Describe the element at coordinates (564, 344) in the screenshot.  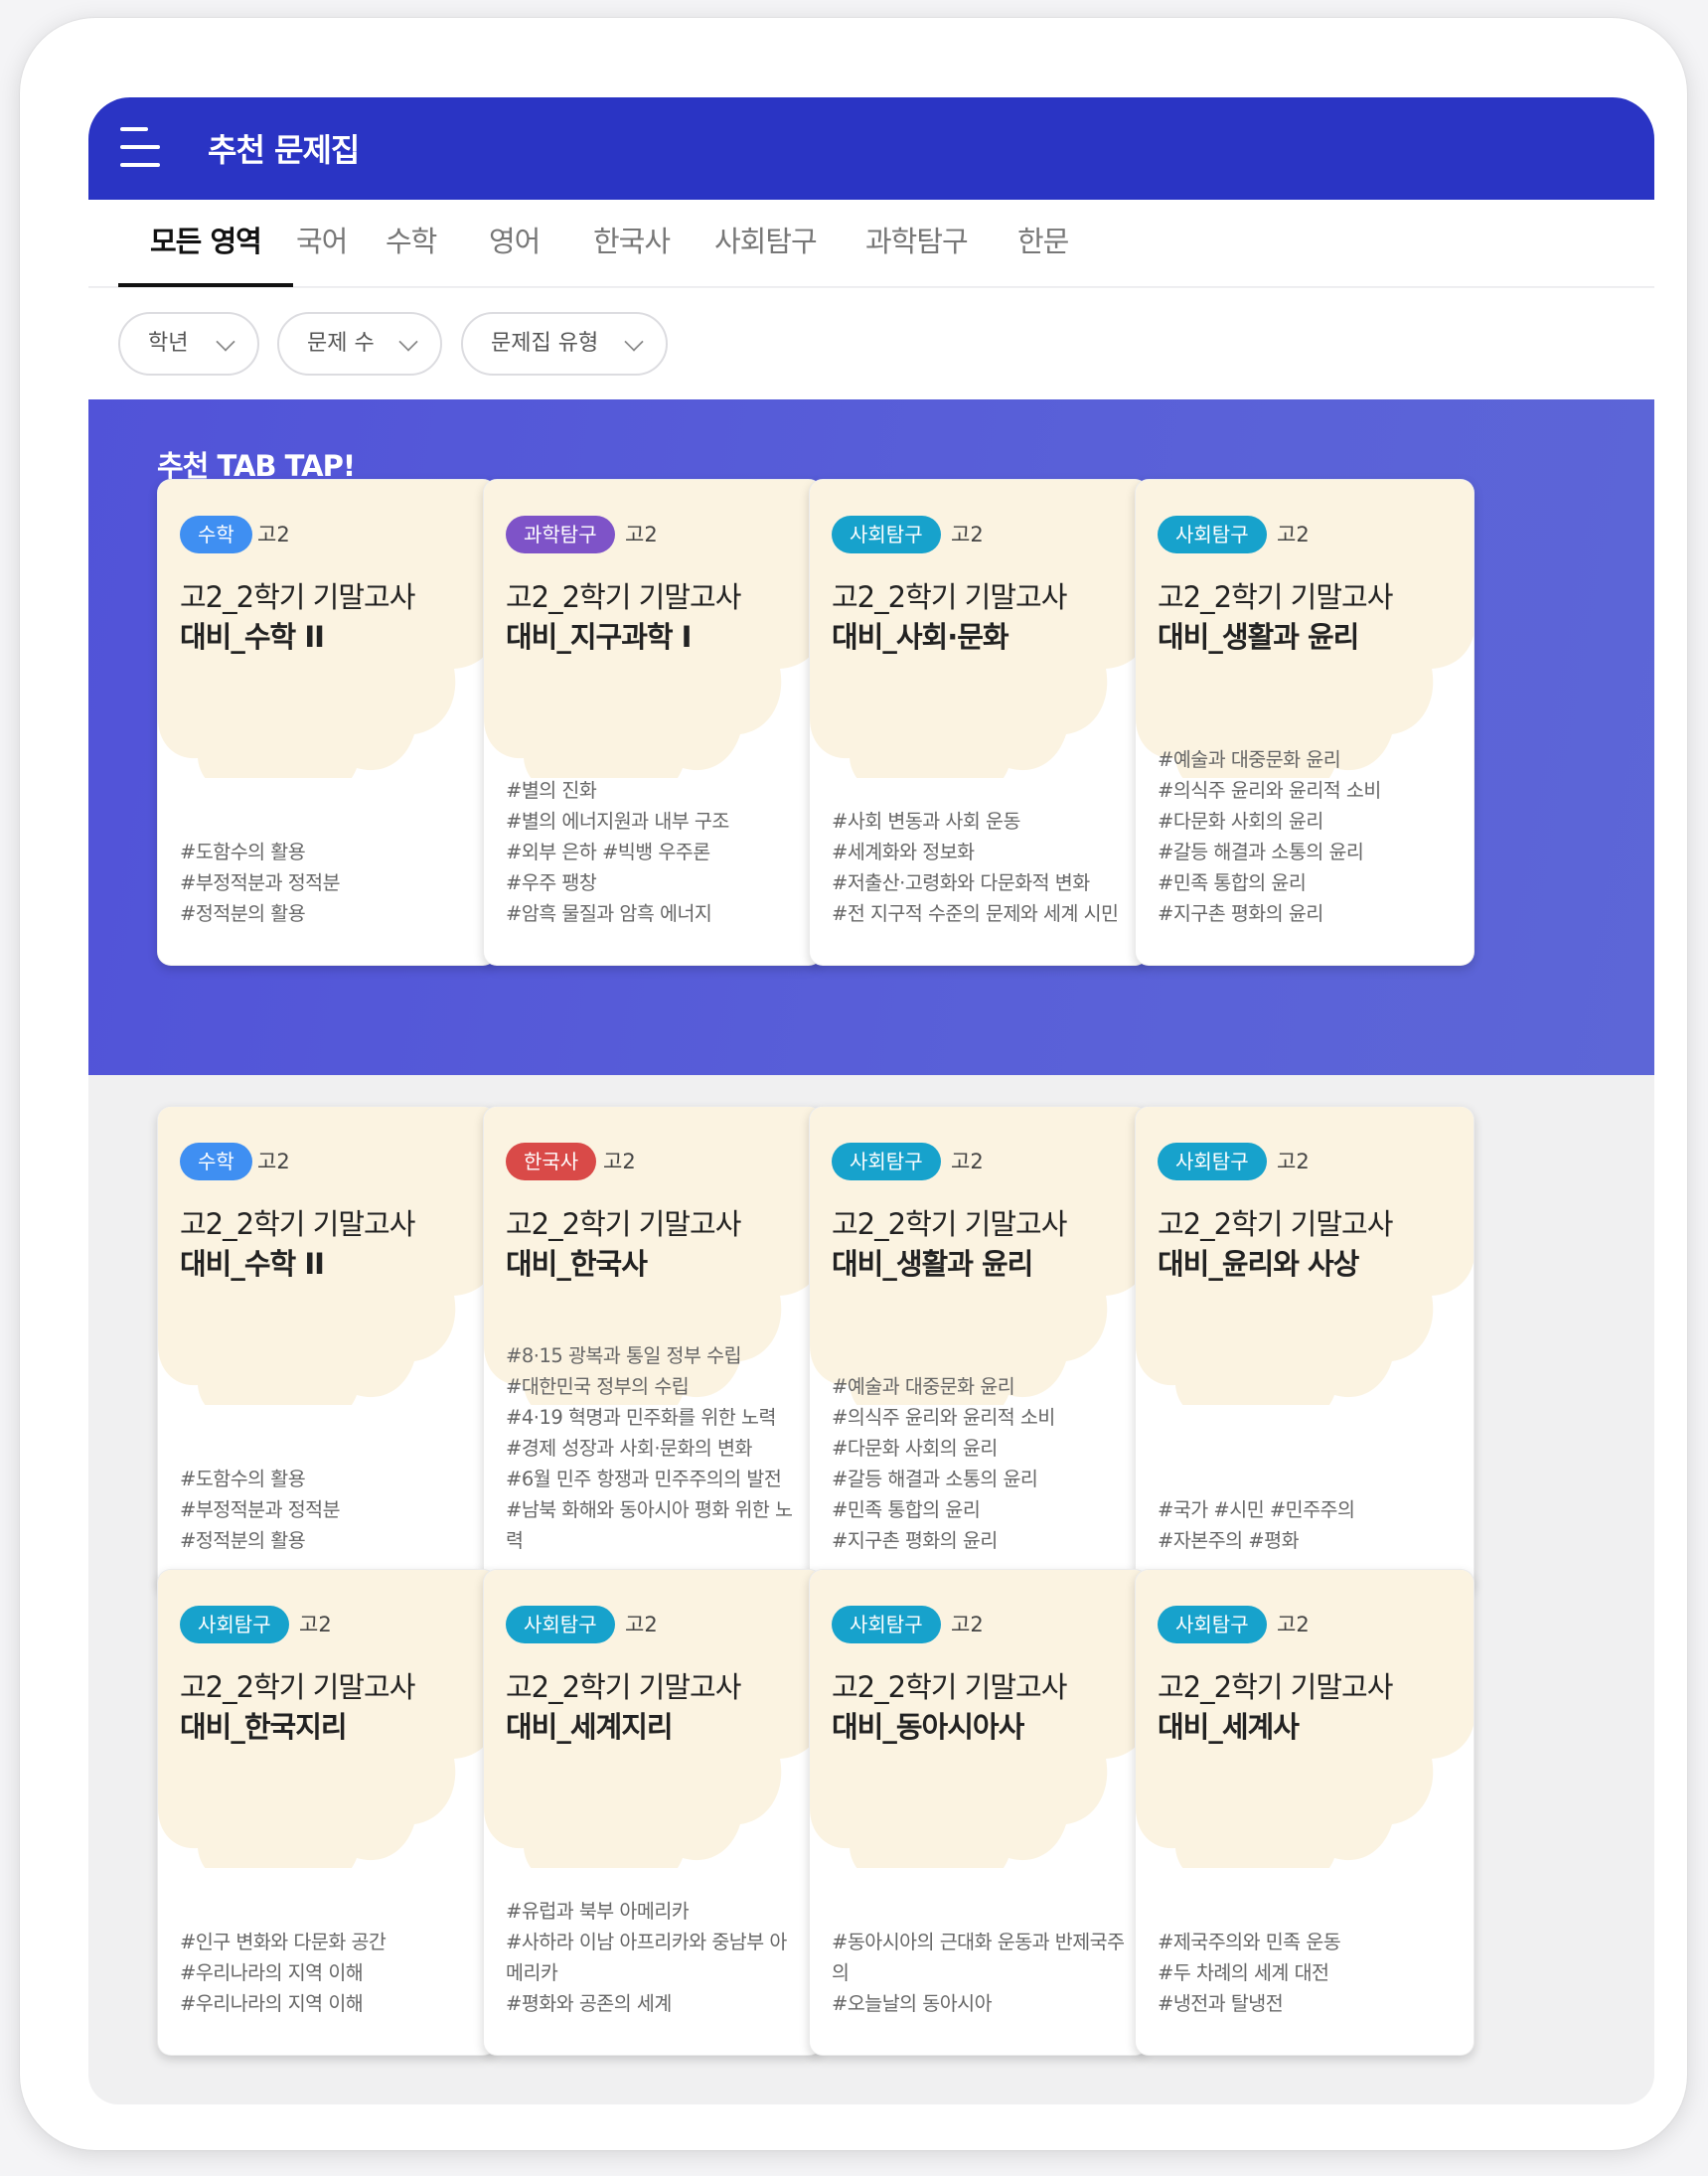
I see `workbook-type-filter: 문제집 유형` at that location.